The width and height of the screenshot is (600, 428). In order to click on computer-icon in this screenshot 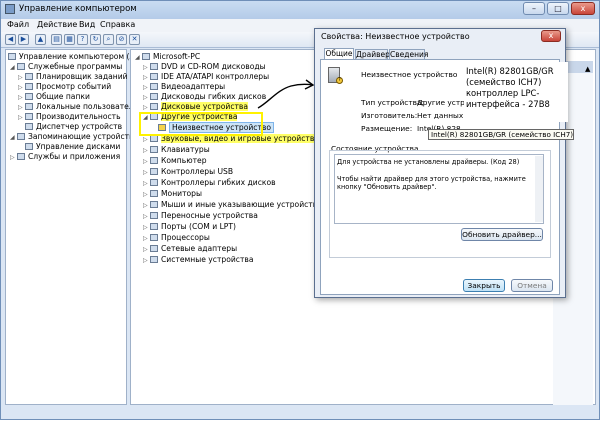, I will do `click(12, 56)`.